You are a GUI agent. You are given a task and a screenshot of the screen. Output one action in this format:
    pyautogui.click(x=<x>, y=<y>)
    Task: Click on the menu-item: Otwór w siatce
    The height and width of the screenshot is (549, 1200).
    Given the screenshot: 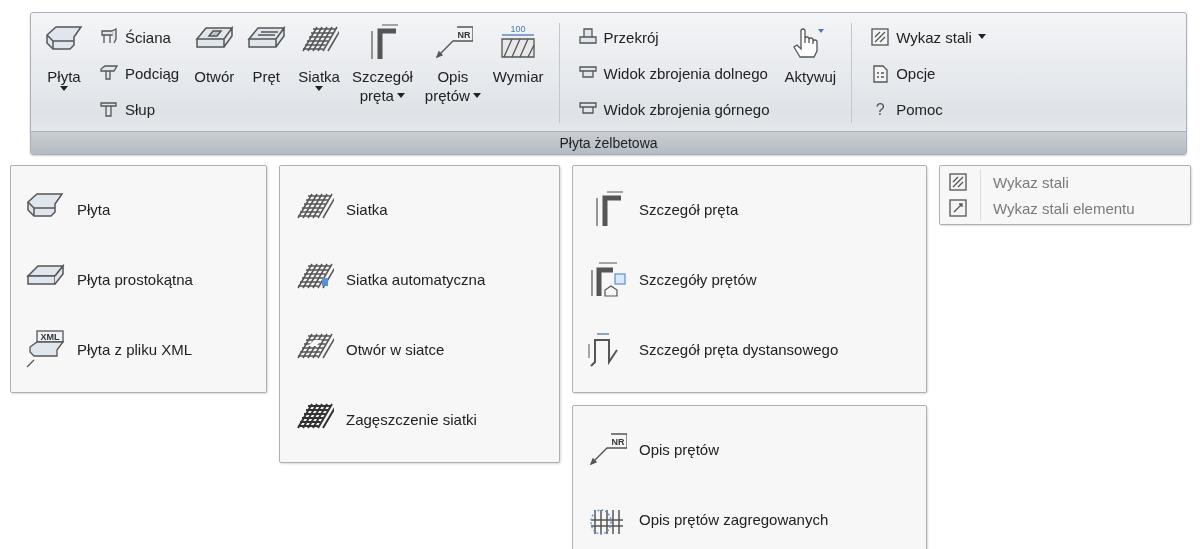 What is the action you would take?
    pyautogui.click(x=419, y=349)
    